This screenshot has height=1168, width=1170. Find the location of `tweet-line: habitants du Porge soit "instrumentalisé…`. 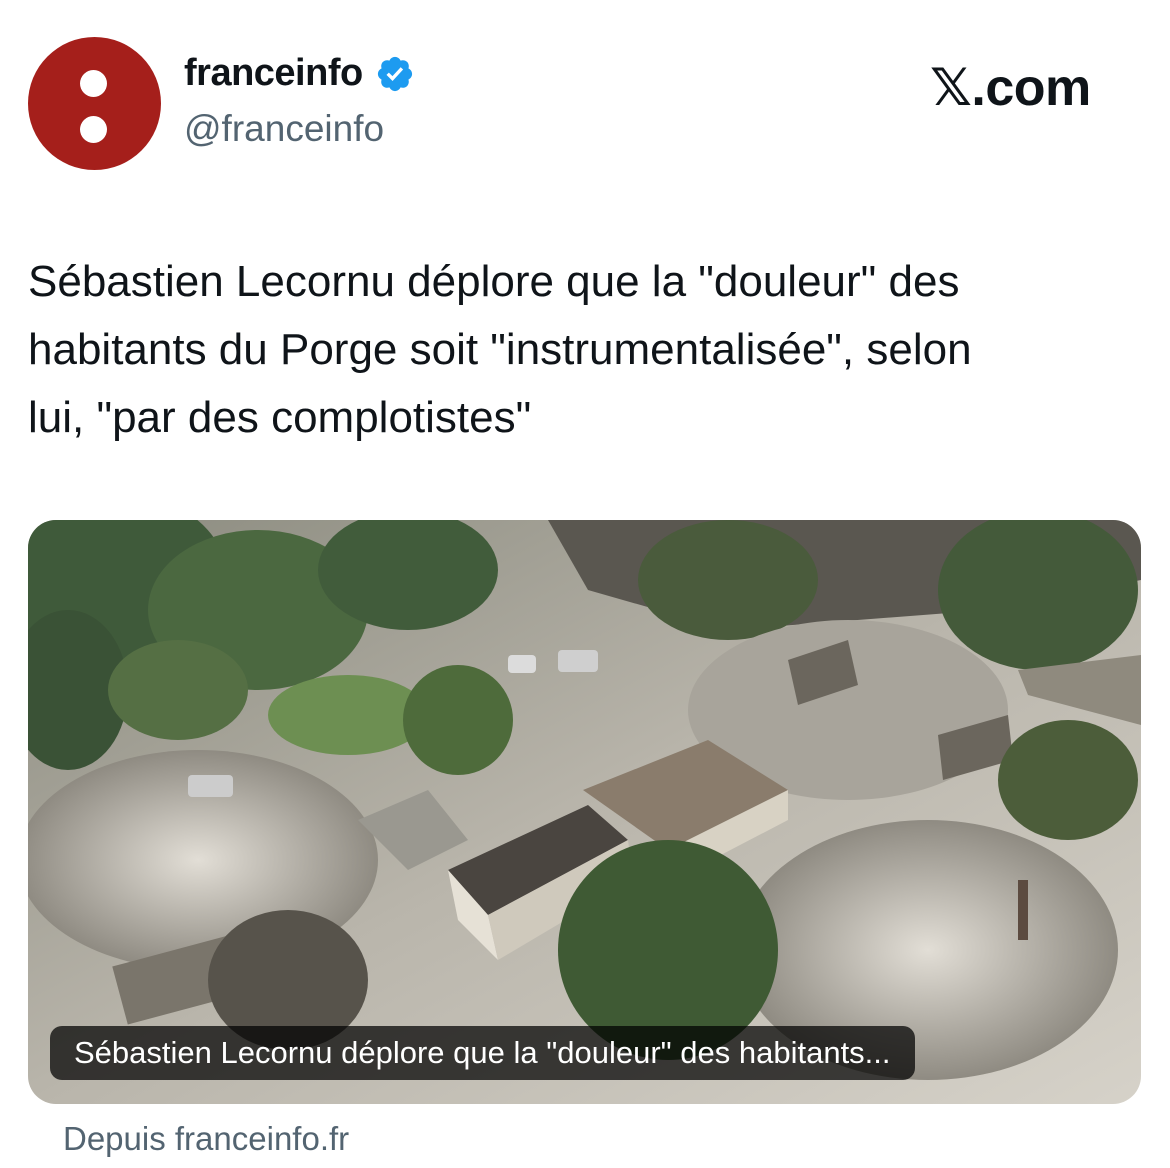

tweet-line: habitants du Porge soit "instrumentalisé… is located at coordinates (500, 349).